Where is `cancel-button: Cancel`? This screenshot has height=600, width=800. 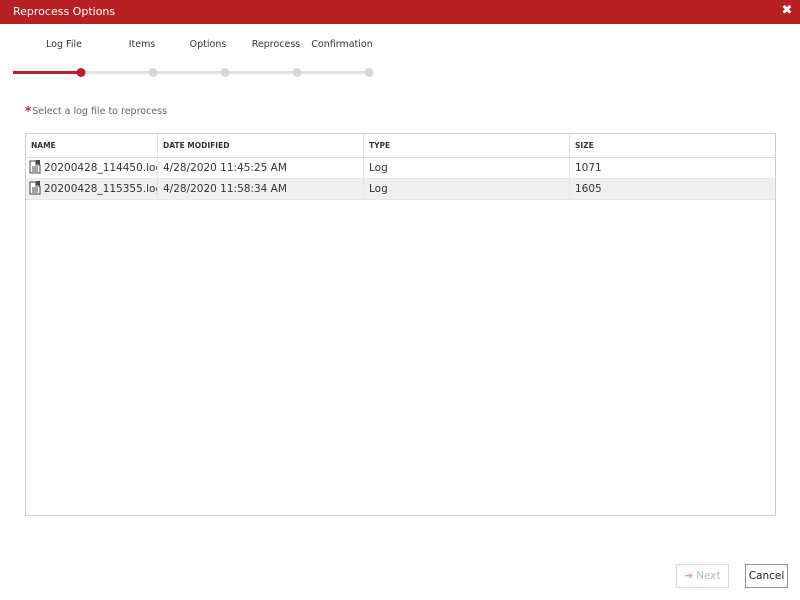
cancel-button: Cancel is located at coordinates (766, 576).